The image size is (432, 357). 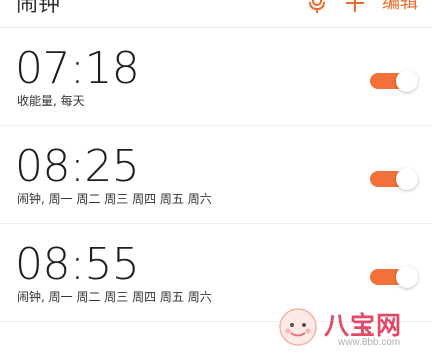 I want to click on page-title: 闹钟, so click(x=38, y=8).